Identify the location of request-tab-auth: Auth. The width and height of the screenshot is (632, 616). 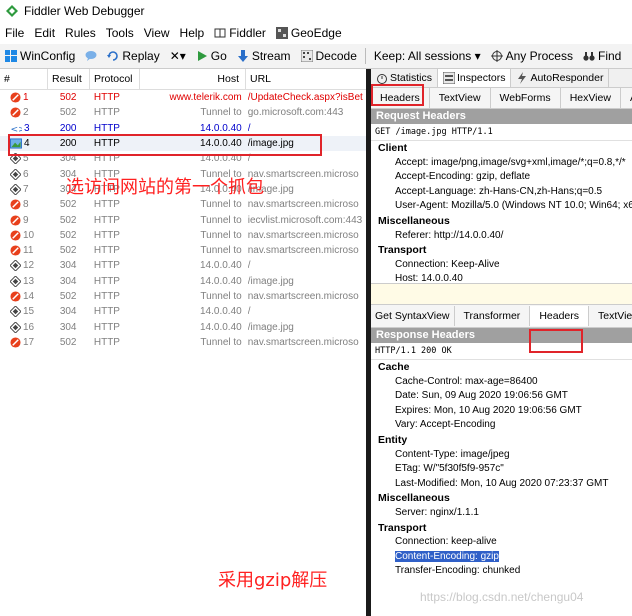
(626, 98).